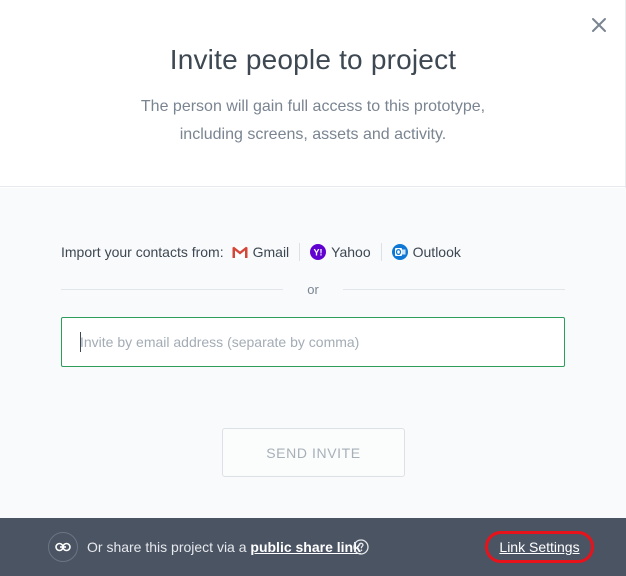  I want to click on or-divider: or, so click(313, 289).